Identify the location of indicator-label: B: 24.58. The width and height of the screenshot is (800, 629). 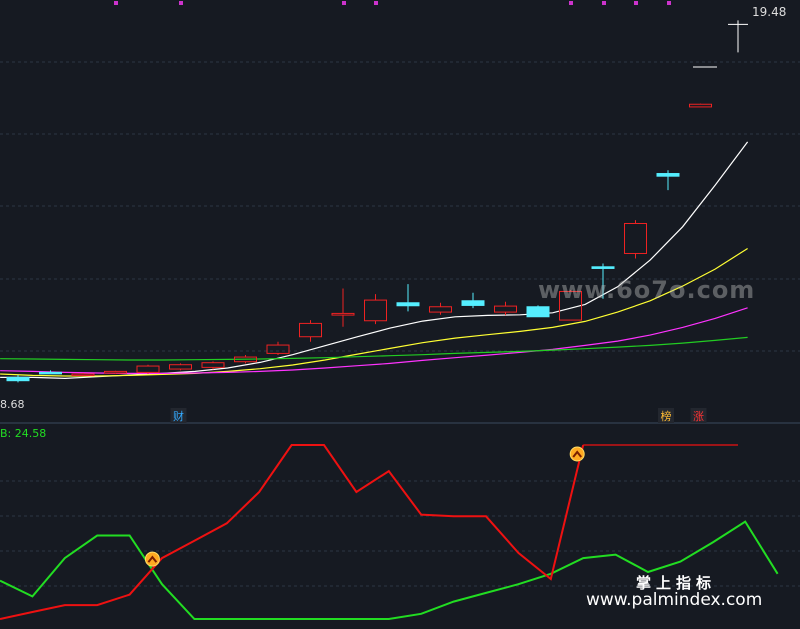
(23, 433).